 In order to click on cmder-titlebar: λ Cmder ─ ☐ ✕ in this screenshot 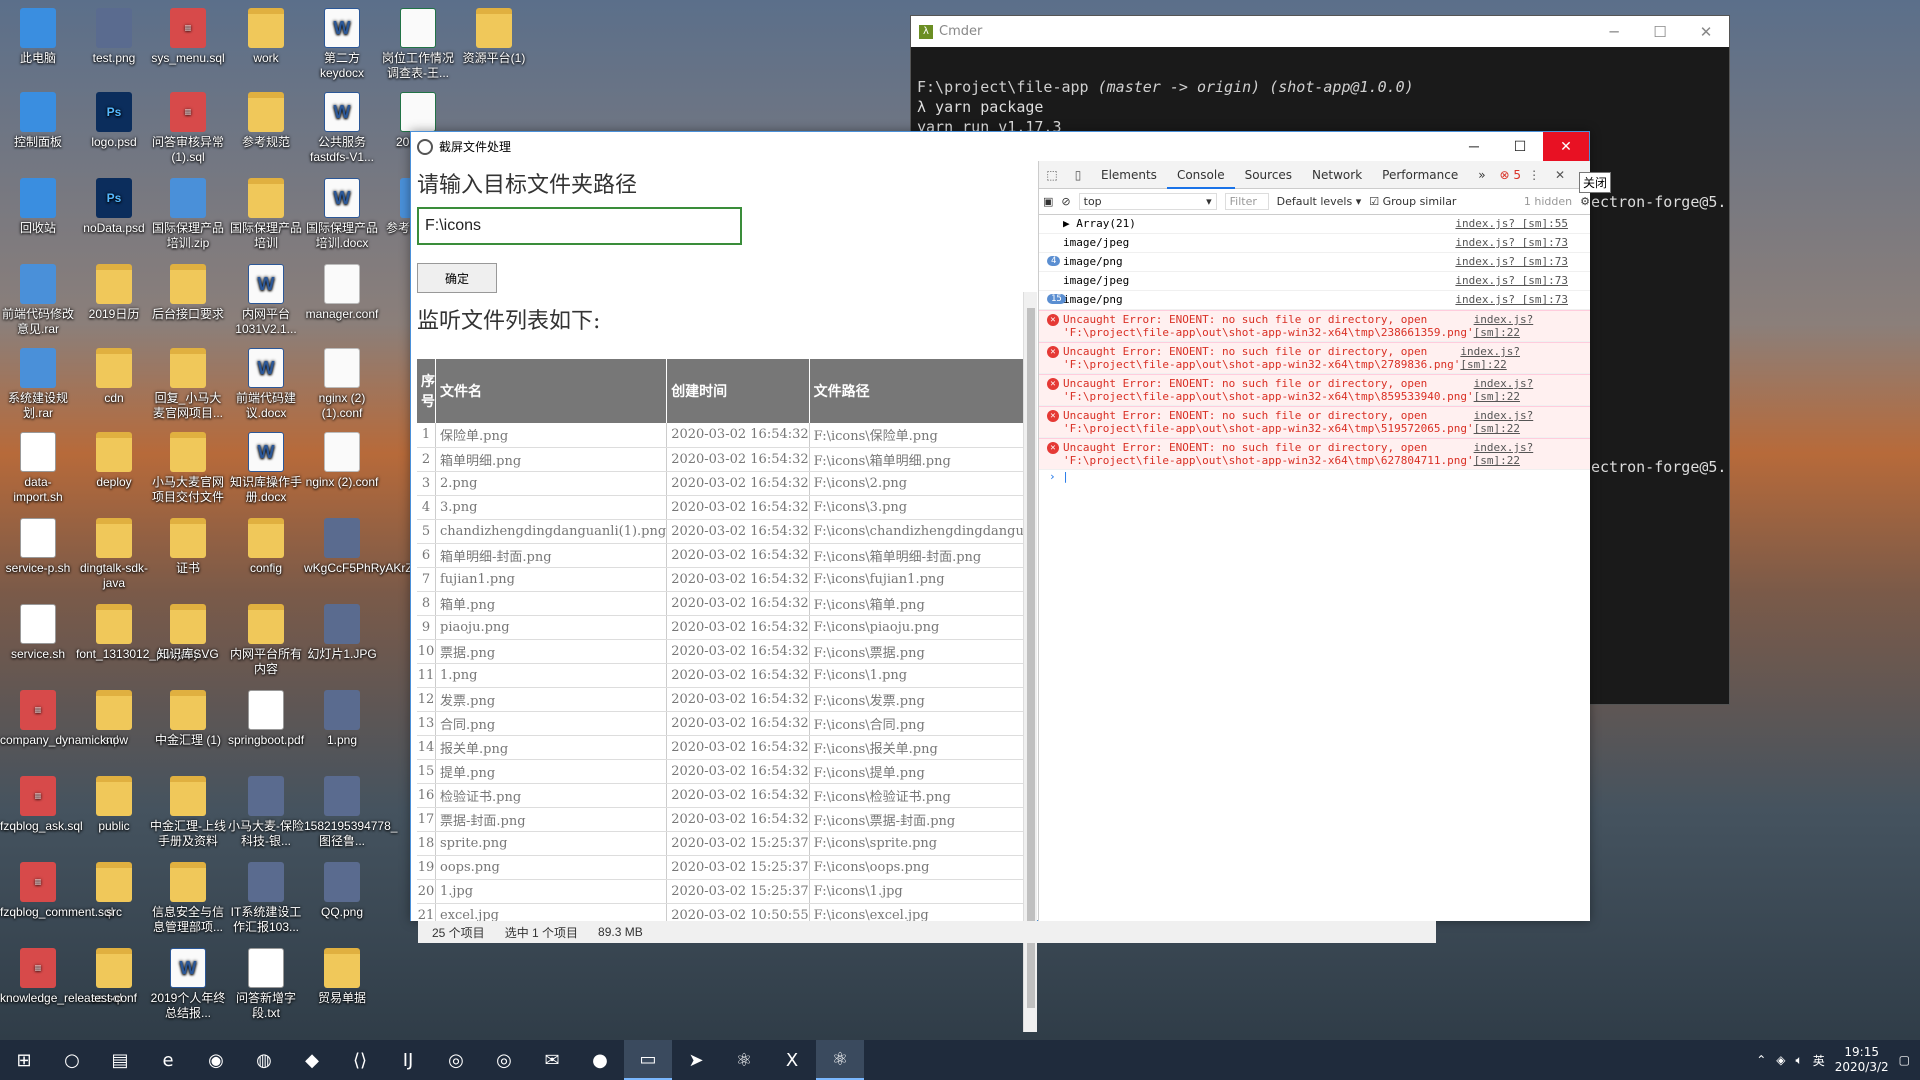, I will do `click(1320, 31)`.